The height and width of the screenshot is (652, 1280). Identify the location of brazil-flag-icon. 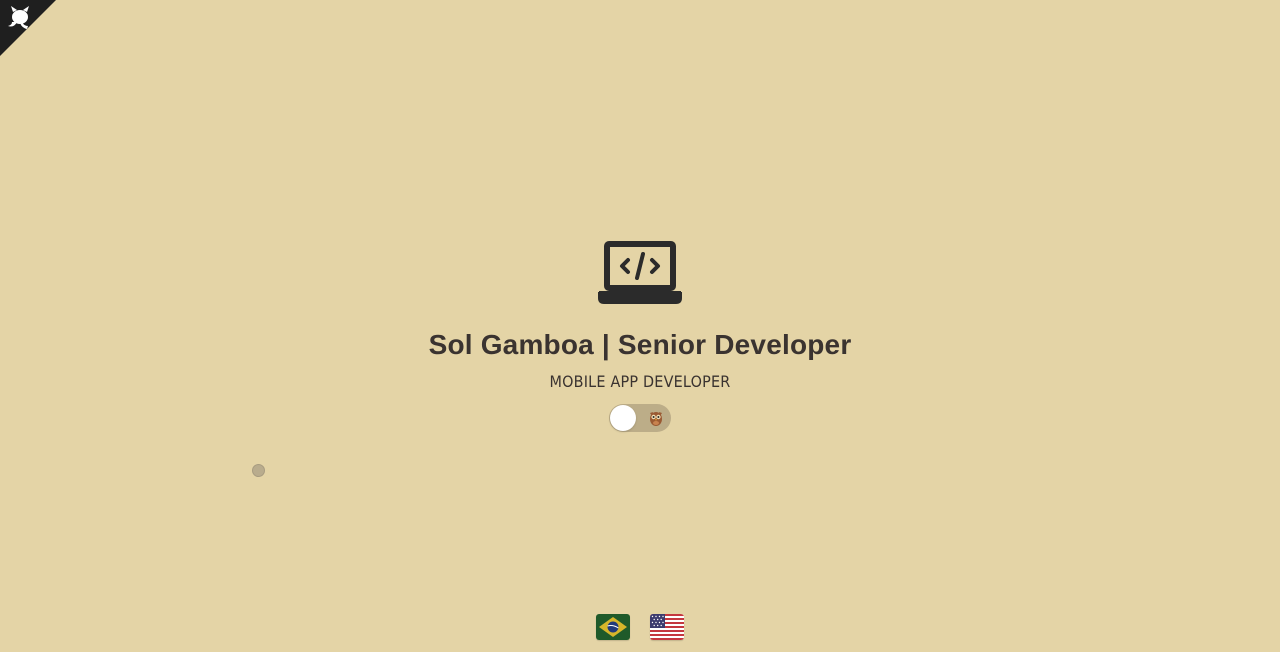
(613, 627).